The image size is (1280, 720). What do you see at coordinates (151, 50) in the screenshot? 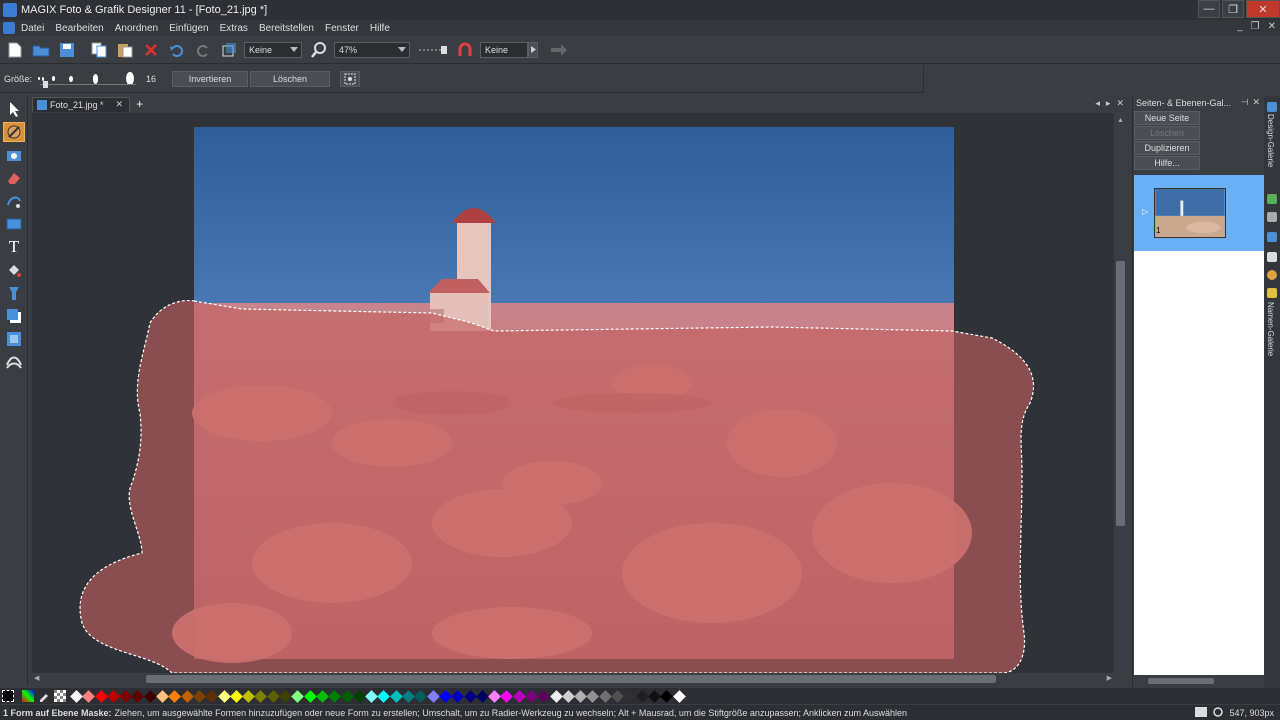
I see `delete-icon` at bounding box center [151, 50].